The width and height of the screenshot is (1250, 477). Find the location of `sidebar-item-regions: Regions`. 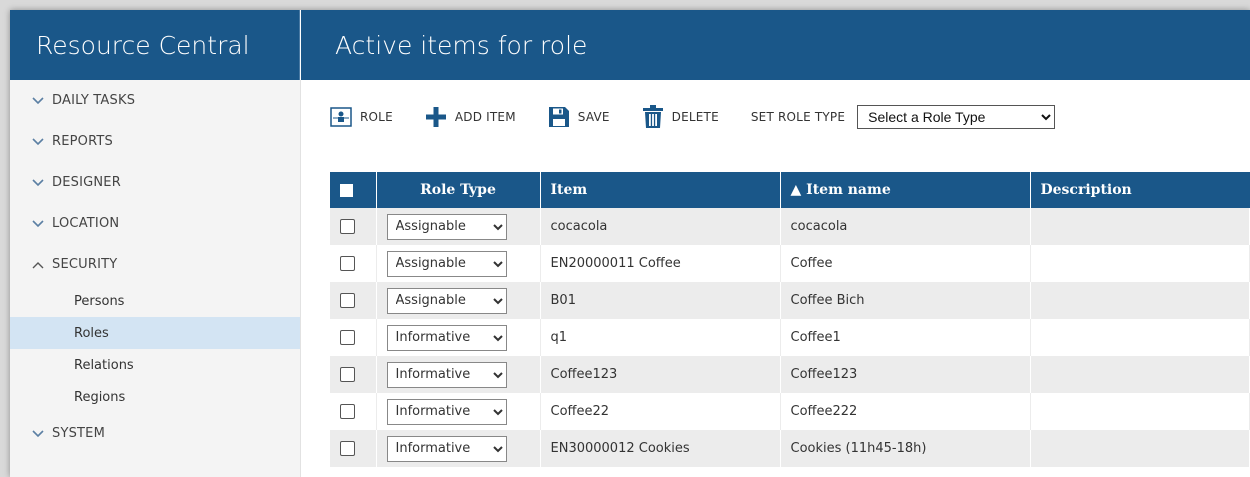

sidebar-item-regions: Regions is located at coordinates (155, 397).